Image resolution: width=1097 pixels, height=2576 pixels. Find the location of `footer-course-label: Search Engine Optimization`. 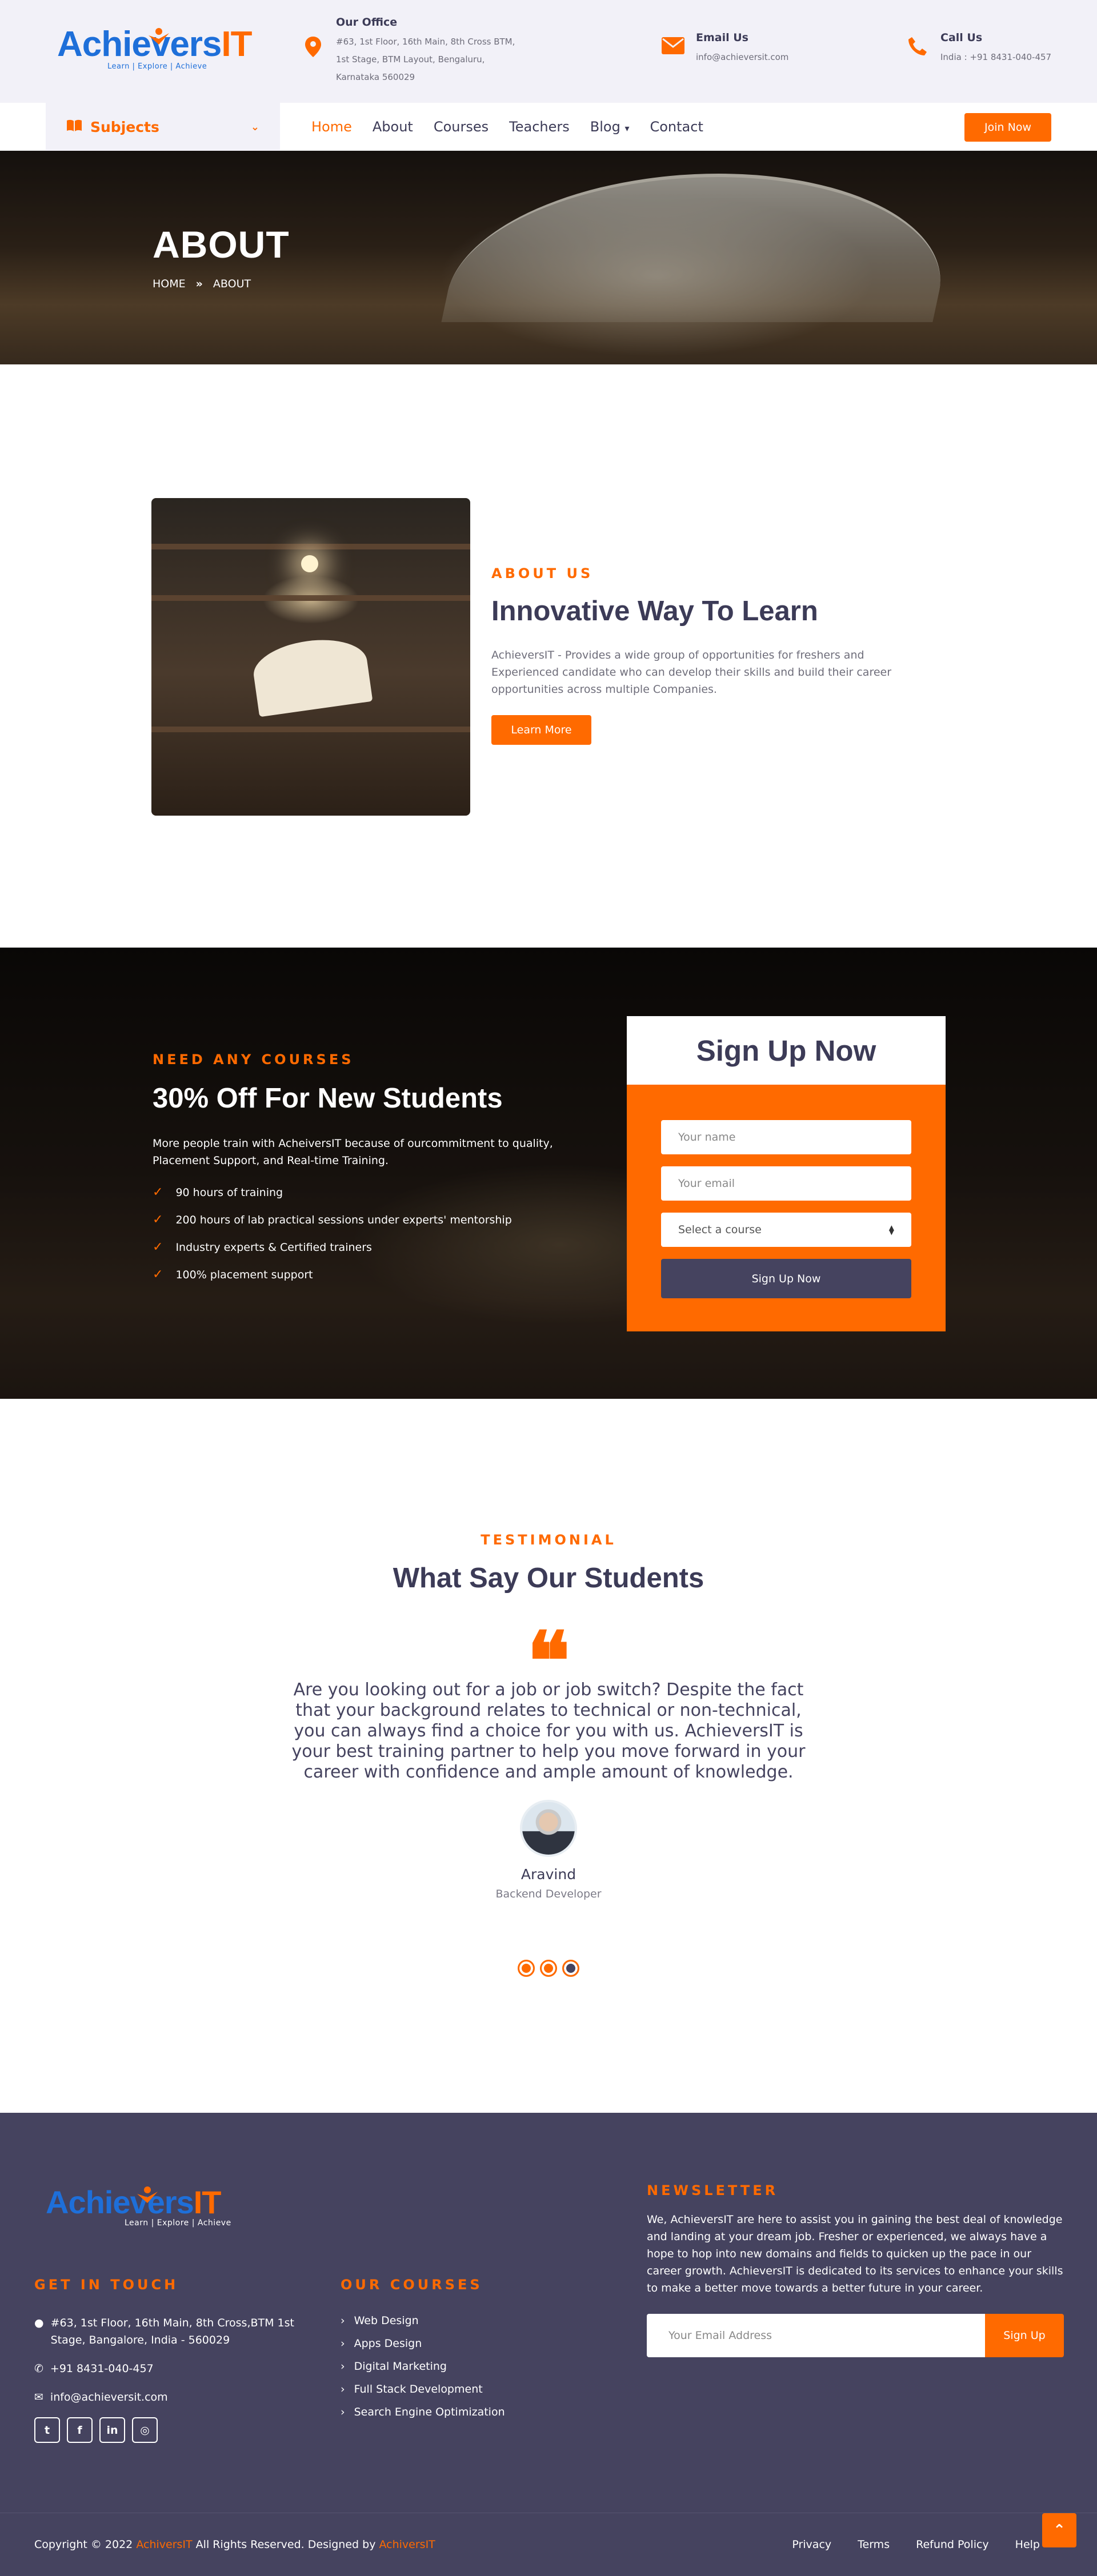

footer-course-label: Search Engine Optimization is located at coordinates (430, 2412).